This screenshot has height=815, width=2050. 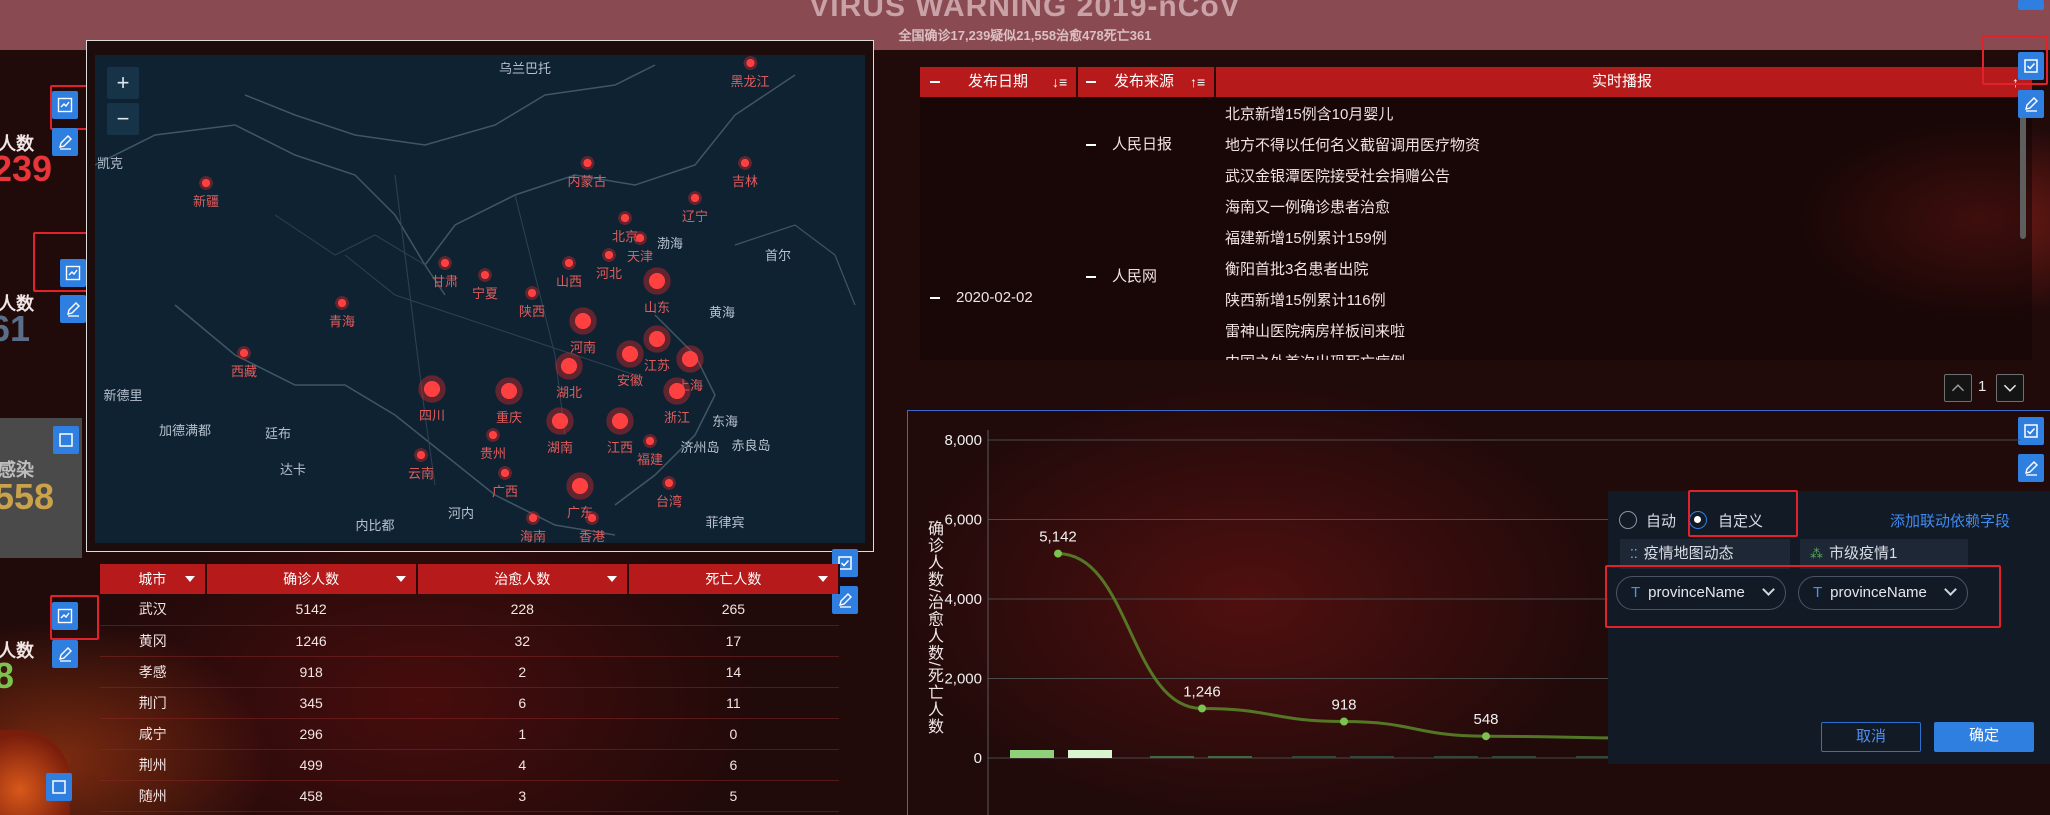 I want to click on table-row: 荆门 345 6 11, so click(x=469, y=703).